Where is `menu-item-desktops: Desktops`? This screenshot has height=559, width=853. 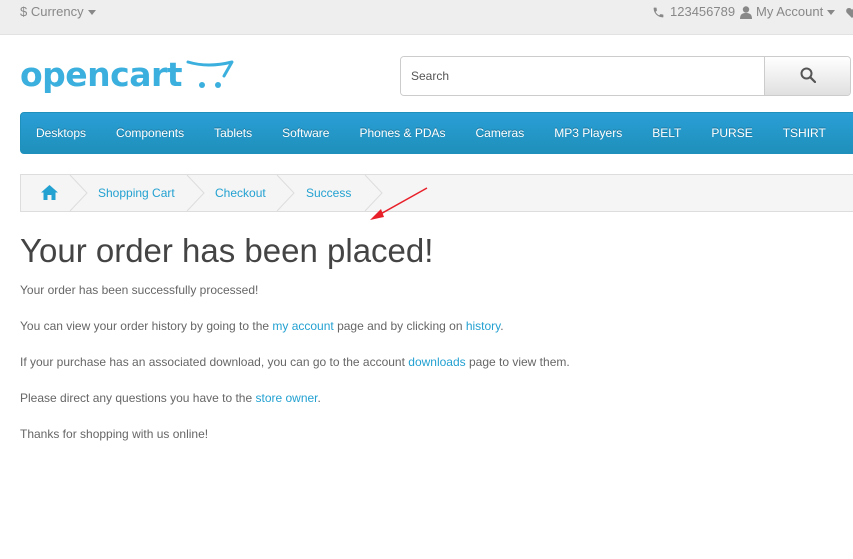
menu-item-desktops: Desktops is located at coordinates (61, 133).